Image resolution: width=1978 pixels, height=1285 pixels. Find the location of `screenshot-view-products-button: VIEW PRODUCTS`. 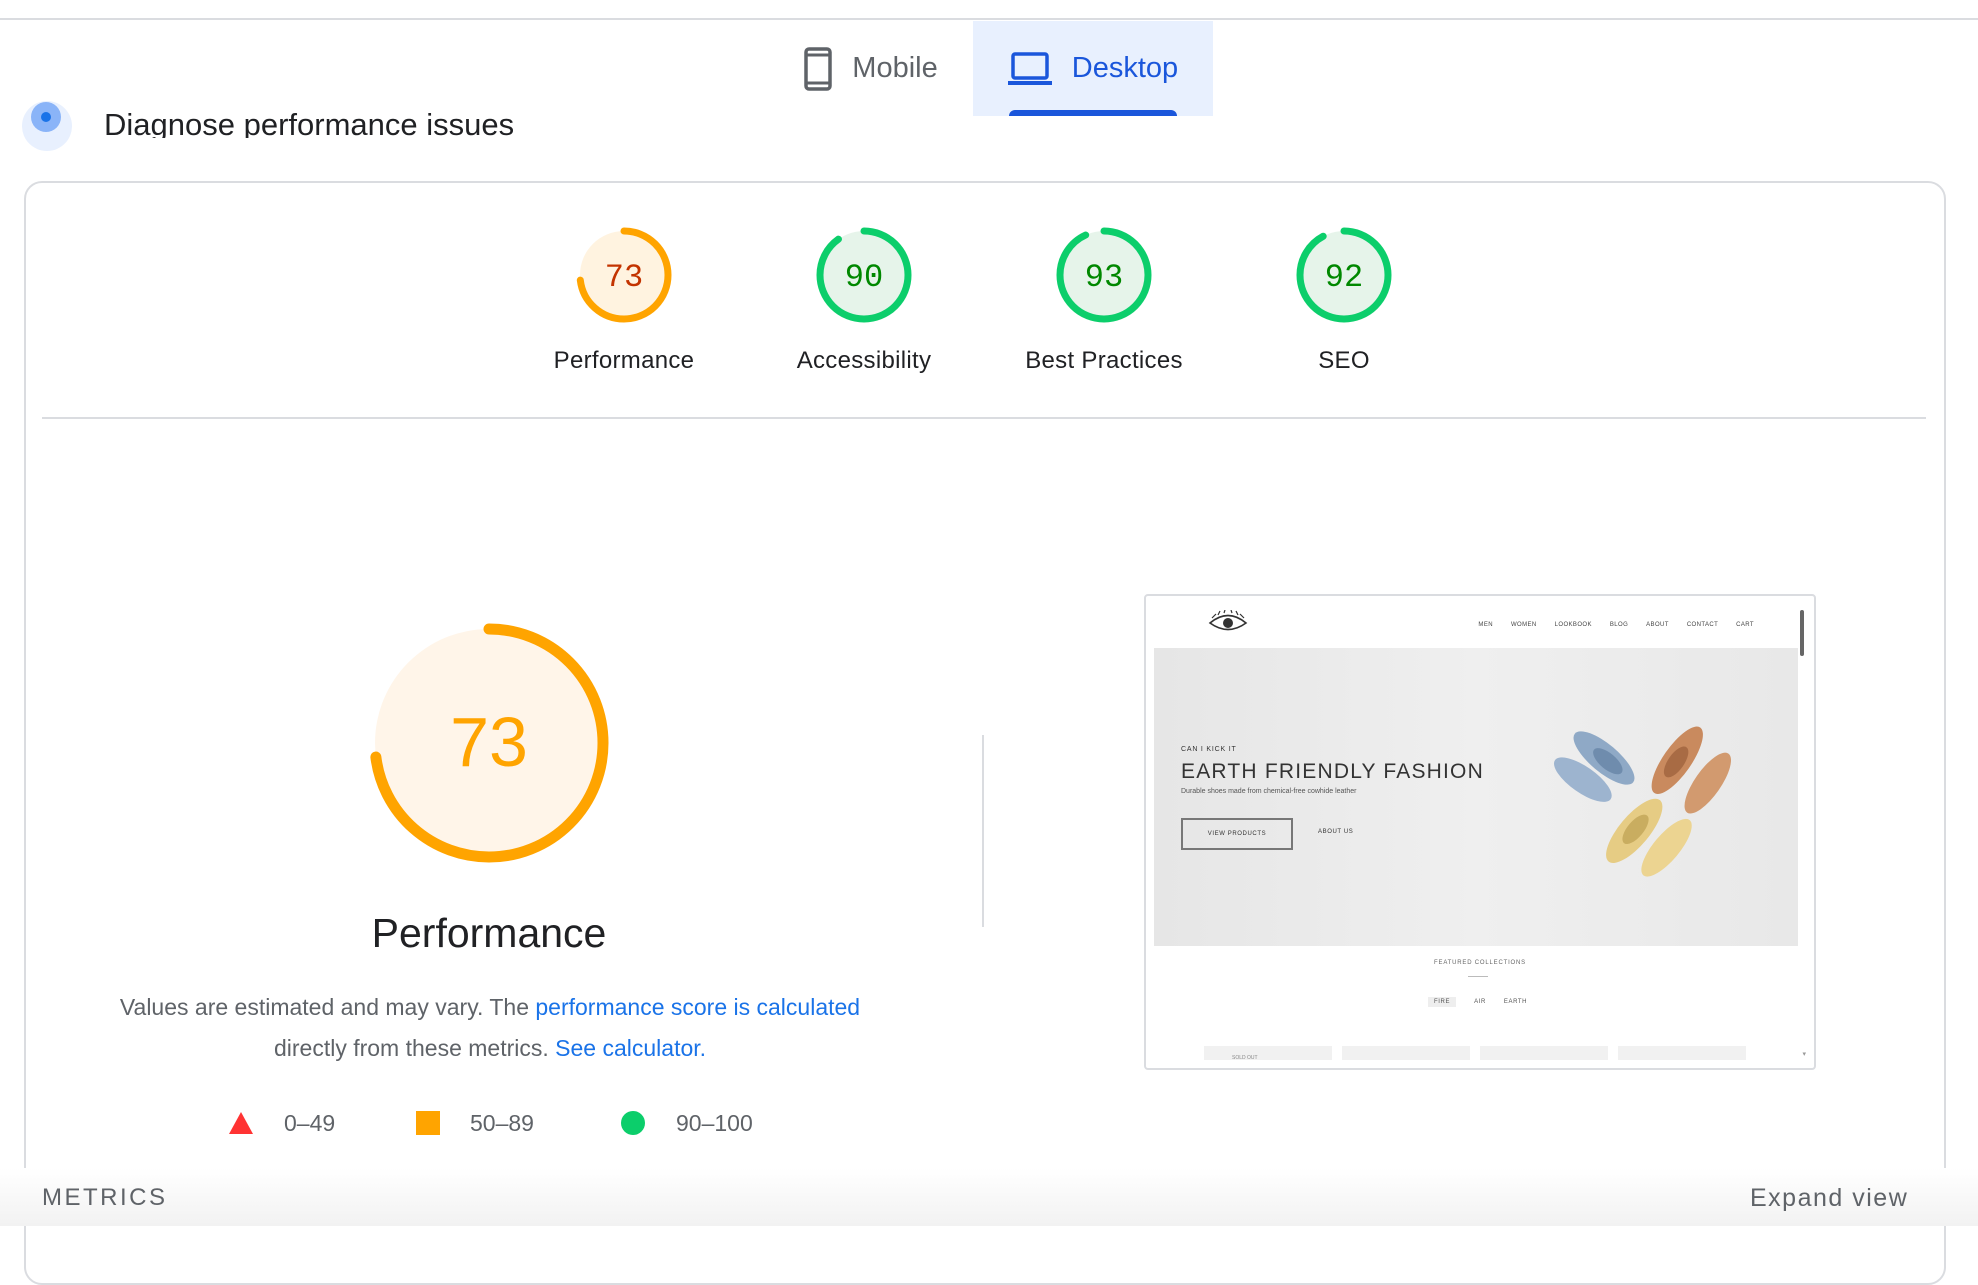

screenshot-view-products-button: VIEW PRODUCTS is located at coordinates (1237, 834).